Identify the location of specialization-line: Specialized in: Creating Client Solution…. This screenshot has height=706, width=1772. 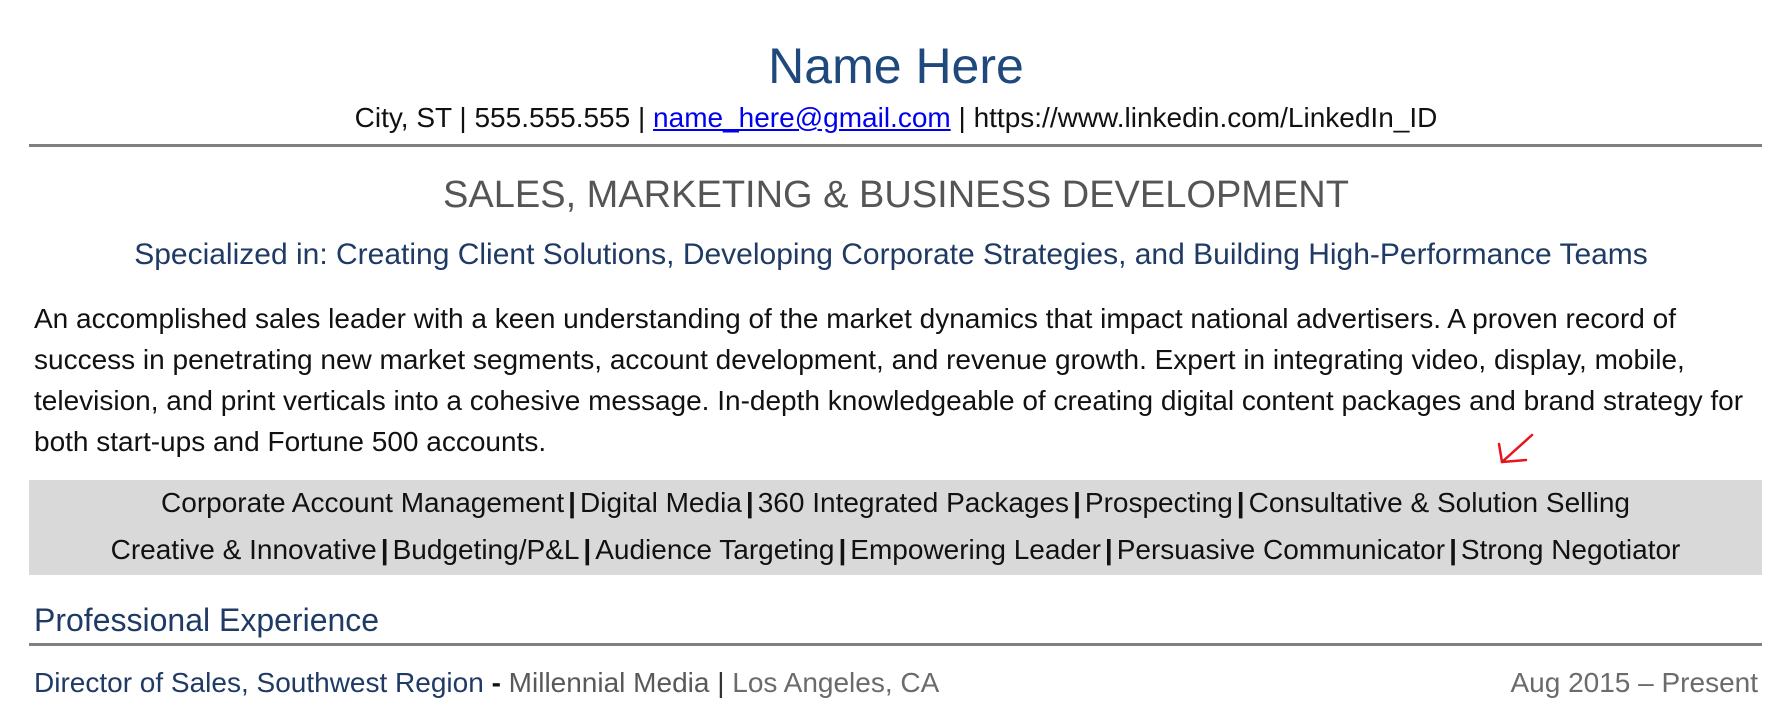
(891, 254).